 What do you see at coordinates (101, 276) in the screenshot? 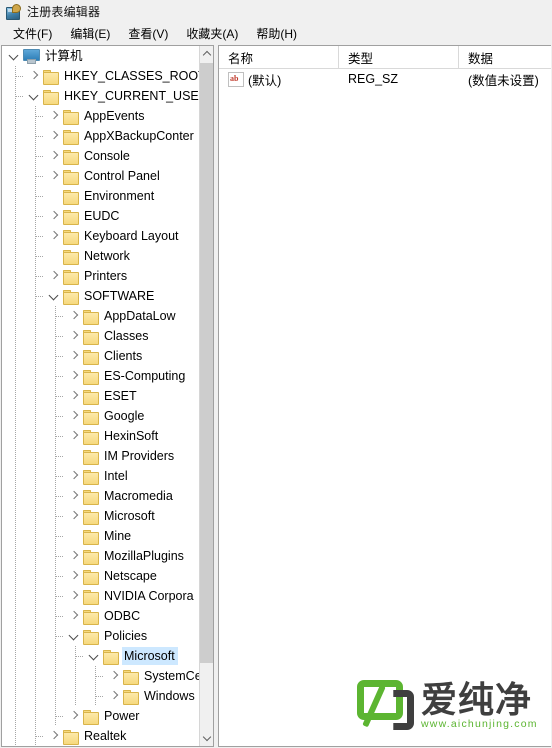
I see `tree-item-printers: Printers` at bounding box center [101, 276].